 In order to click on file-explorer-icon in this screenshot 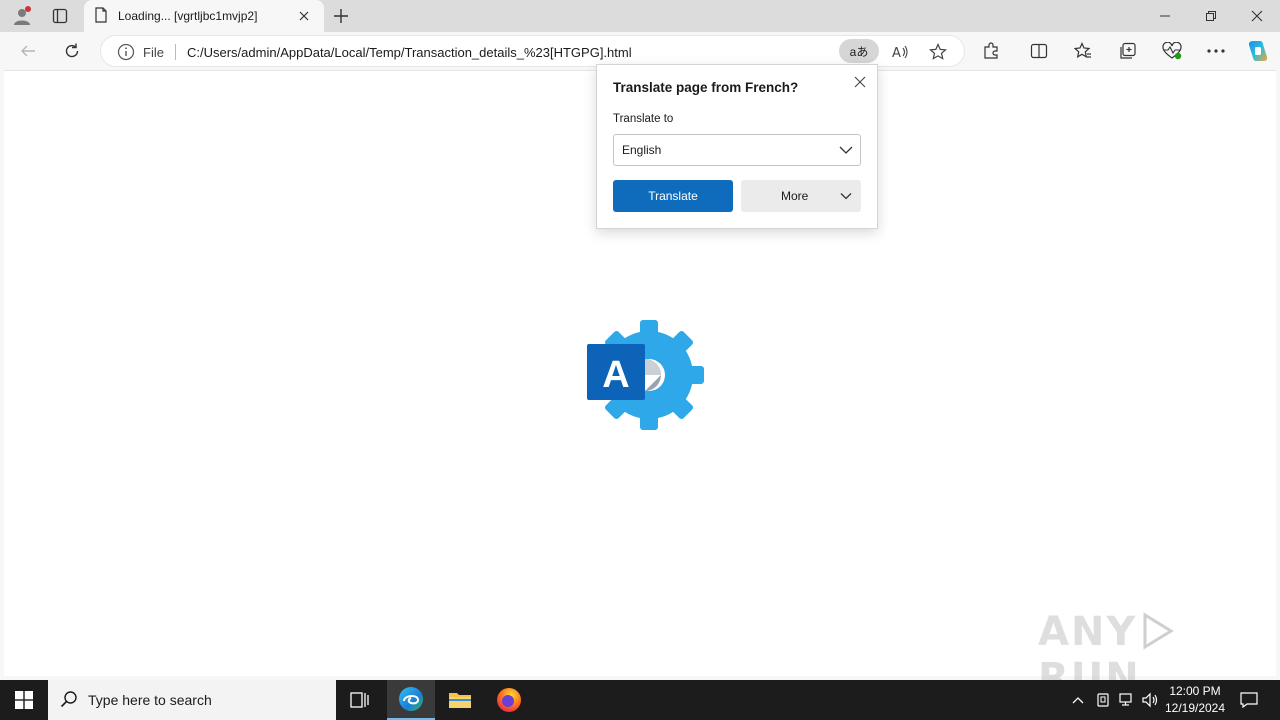, I will do `click(460, 700)`.